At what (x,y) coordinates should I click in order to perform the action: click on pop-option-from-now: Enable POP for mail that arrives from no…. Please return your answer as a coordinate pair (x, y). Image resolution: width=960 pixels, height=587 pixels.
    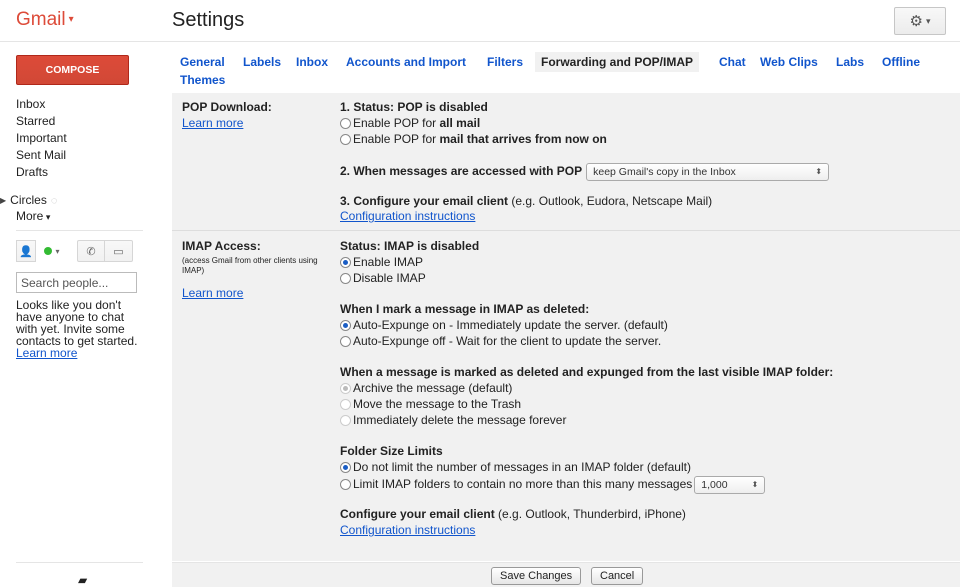
    Looking at the image, I should click on (473, 139).